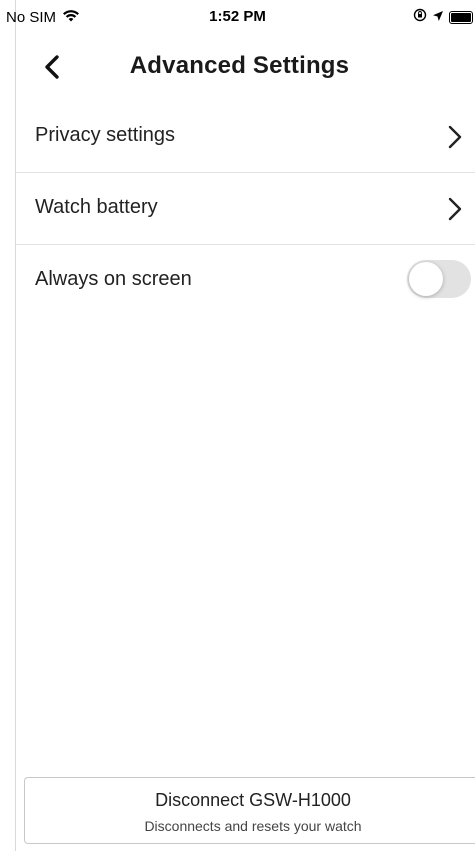 The image size is (475, 851). What do you see at coordinates (420, 17) in the screenshot?
I see `orientation-lock-icon` at bounding box center [420, 17].